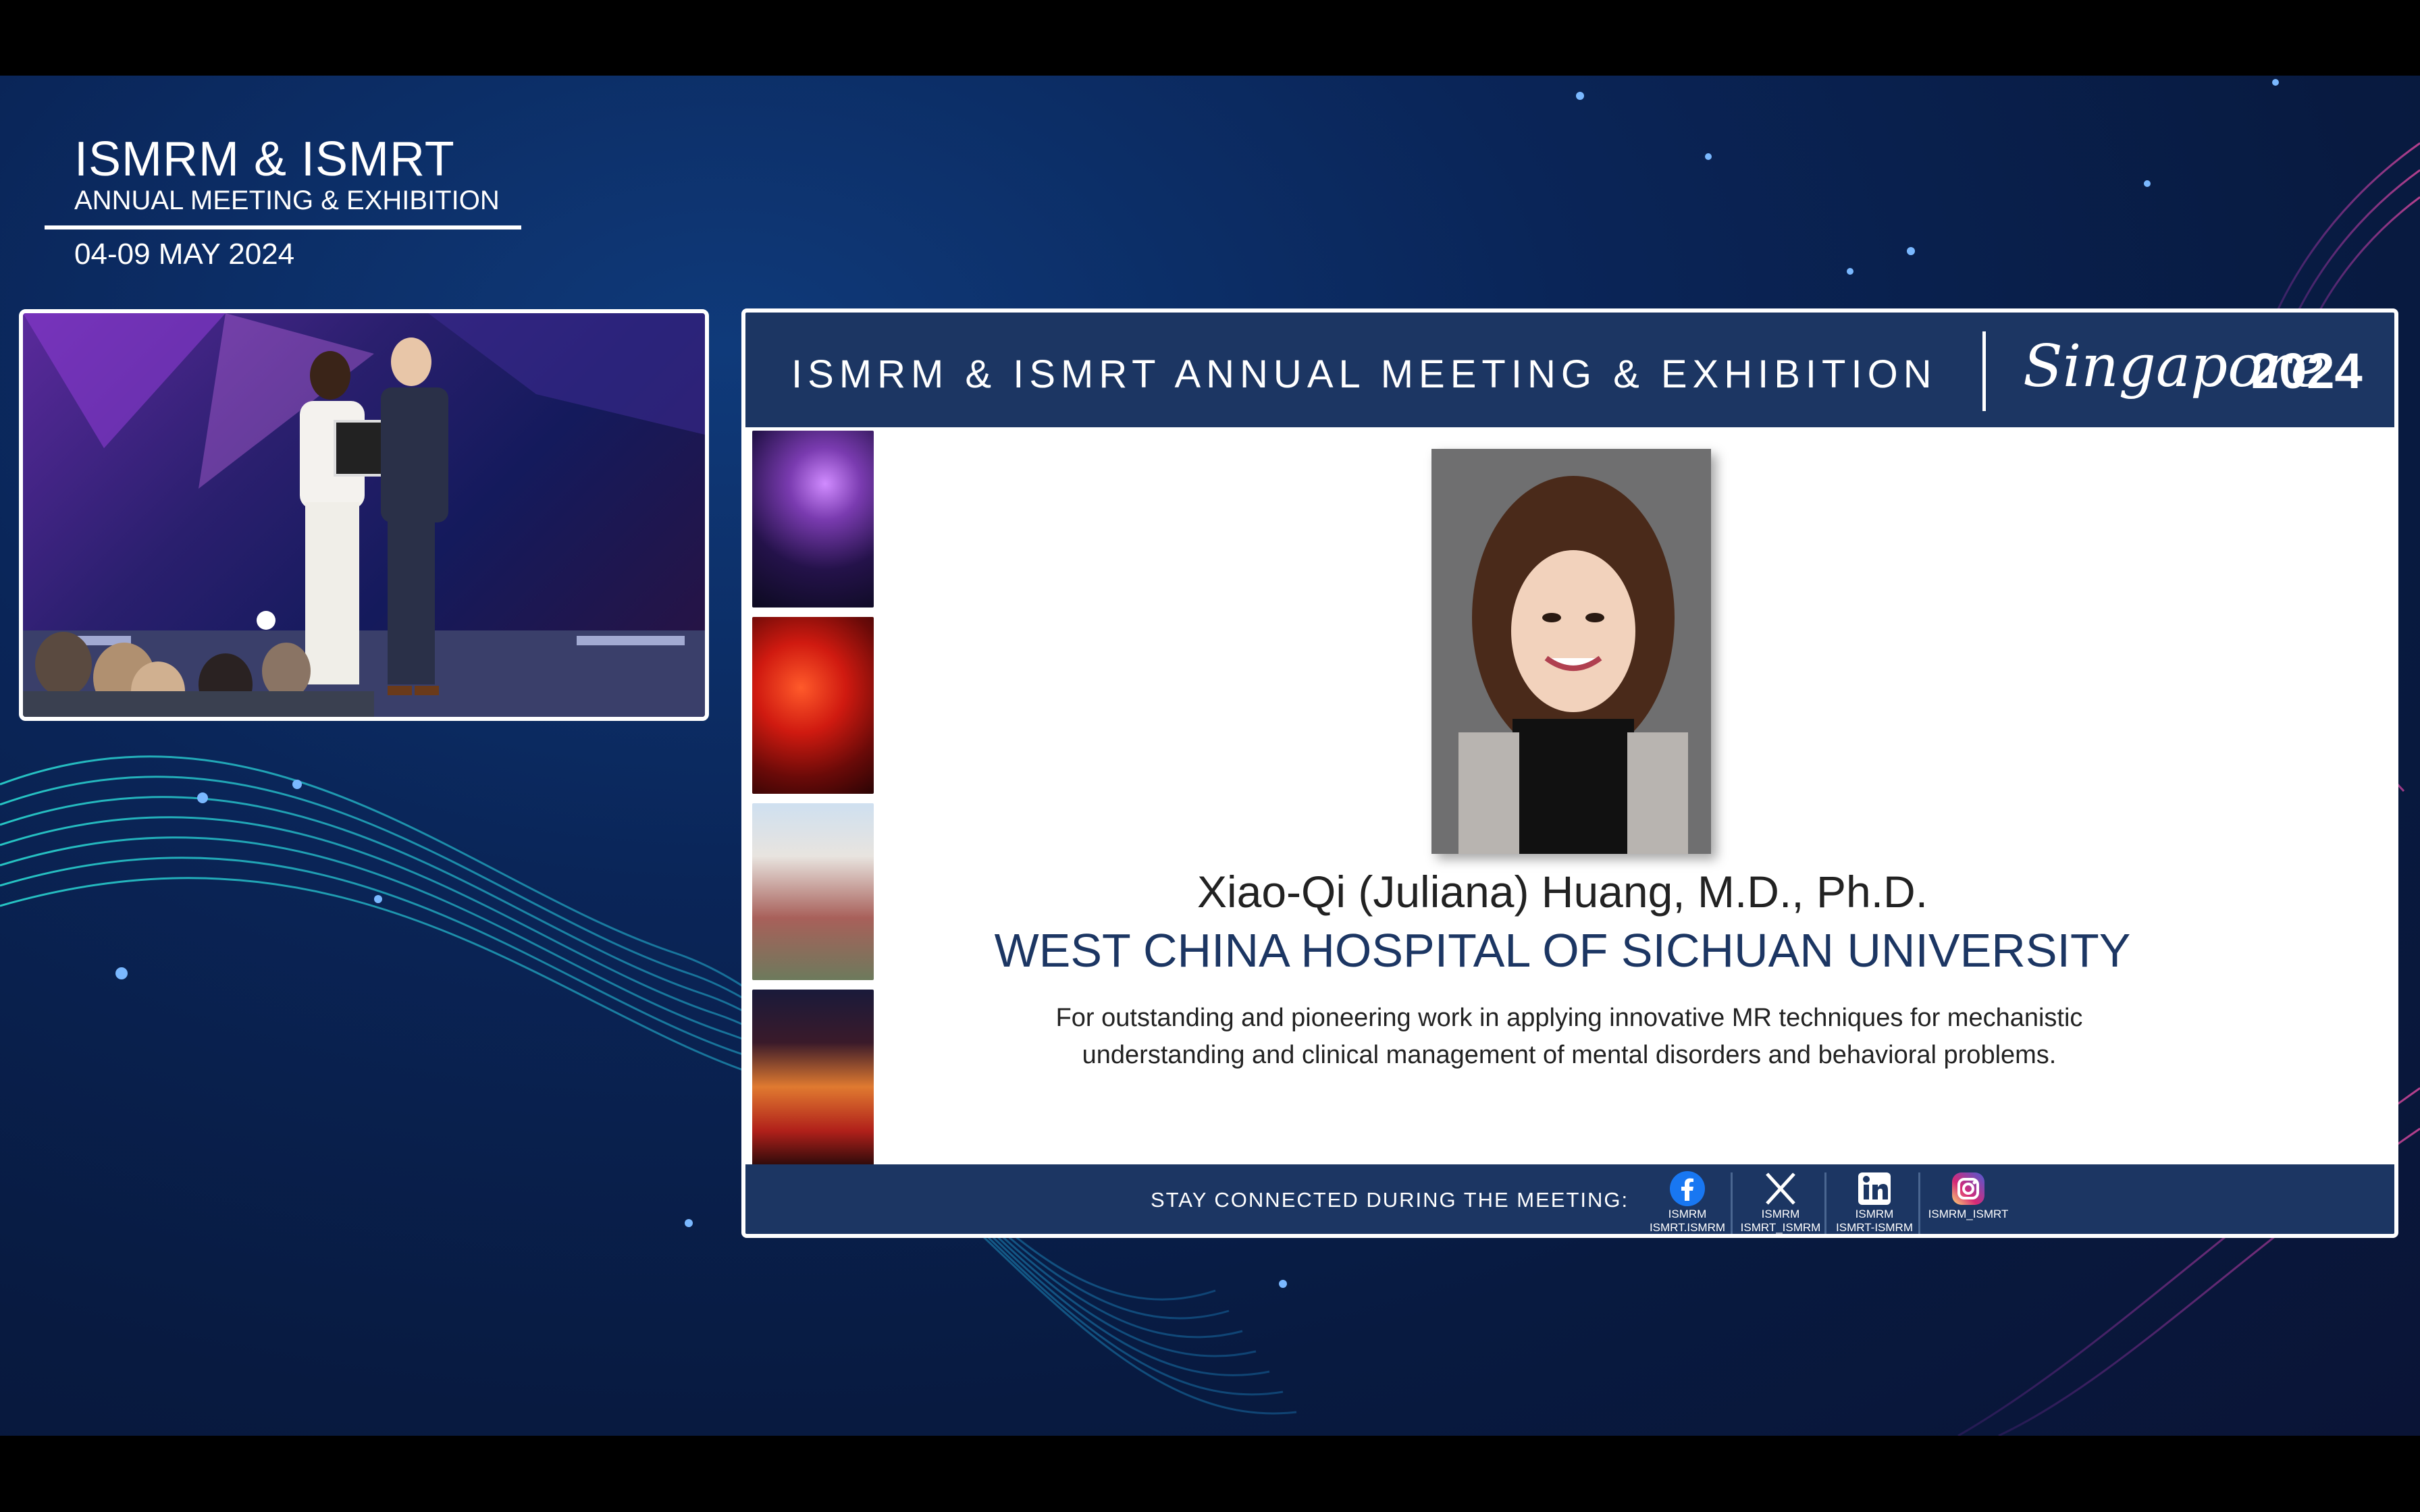 The height and width of the screenshot is (1512, 2420). I want to click on awardee-portrait, so click(1571, 651).